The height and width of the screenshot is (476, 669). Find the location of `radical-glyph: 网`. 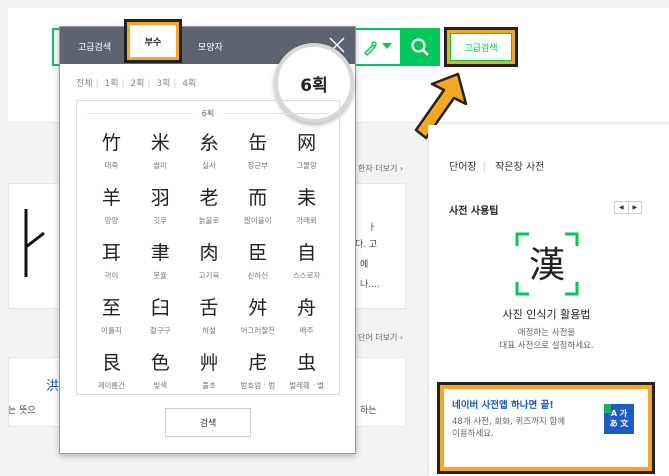

radical-glyph: 网 is located at coordinates (307, 143).